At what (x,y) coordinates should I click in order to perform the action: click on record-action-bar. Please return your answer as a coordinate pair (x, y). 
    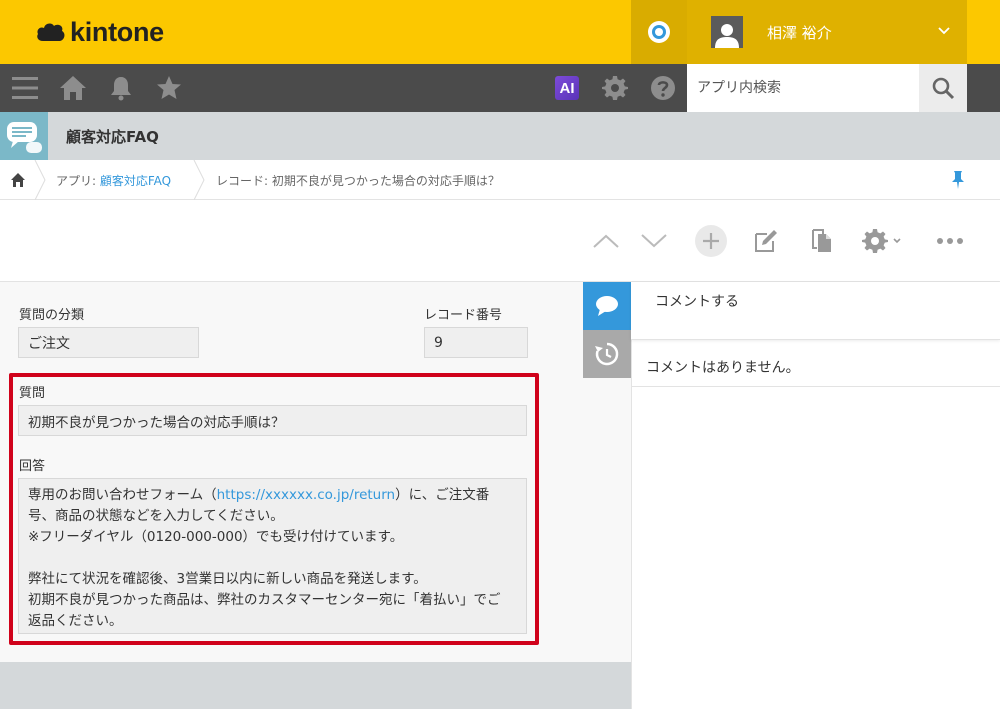
    Looking at the image, I should click on (500, 241).